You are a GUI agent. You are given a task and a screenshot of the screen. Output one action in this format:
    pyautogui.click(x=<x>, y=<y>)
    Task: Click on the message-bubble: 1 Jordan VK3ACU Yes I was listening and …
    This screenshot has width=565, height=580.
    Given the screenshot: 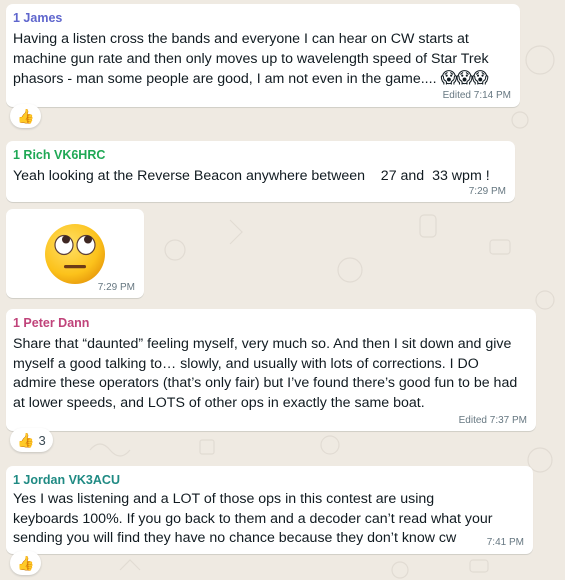 What is the action you would take?
    pyautogui.click(x=269, y=510)
    